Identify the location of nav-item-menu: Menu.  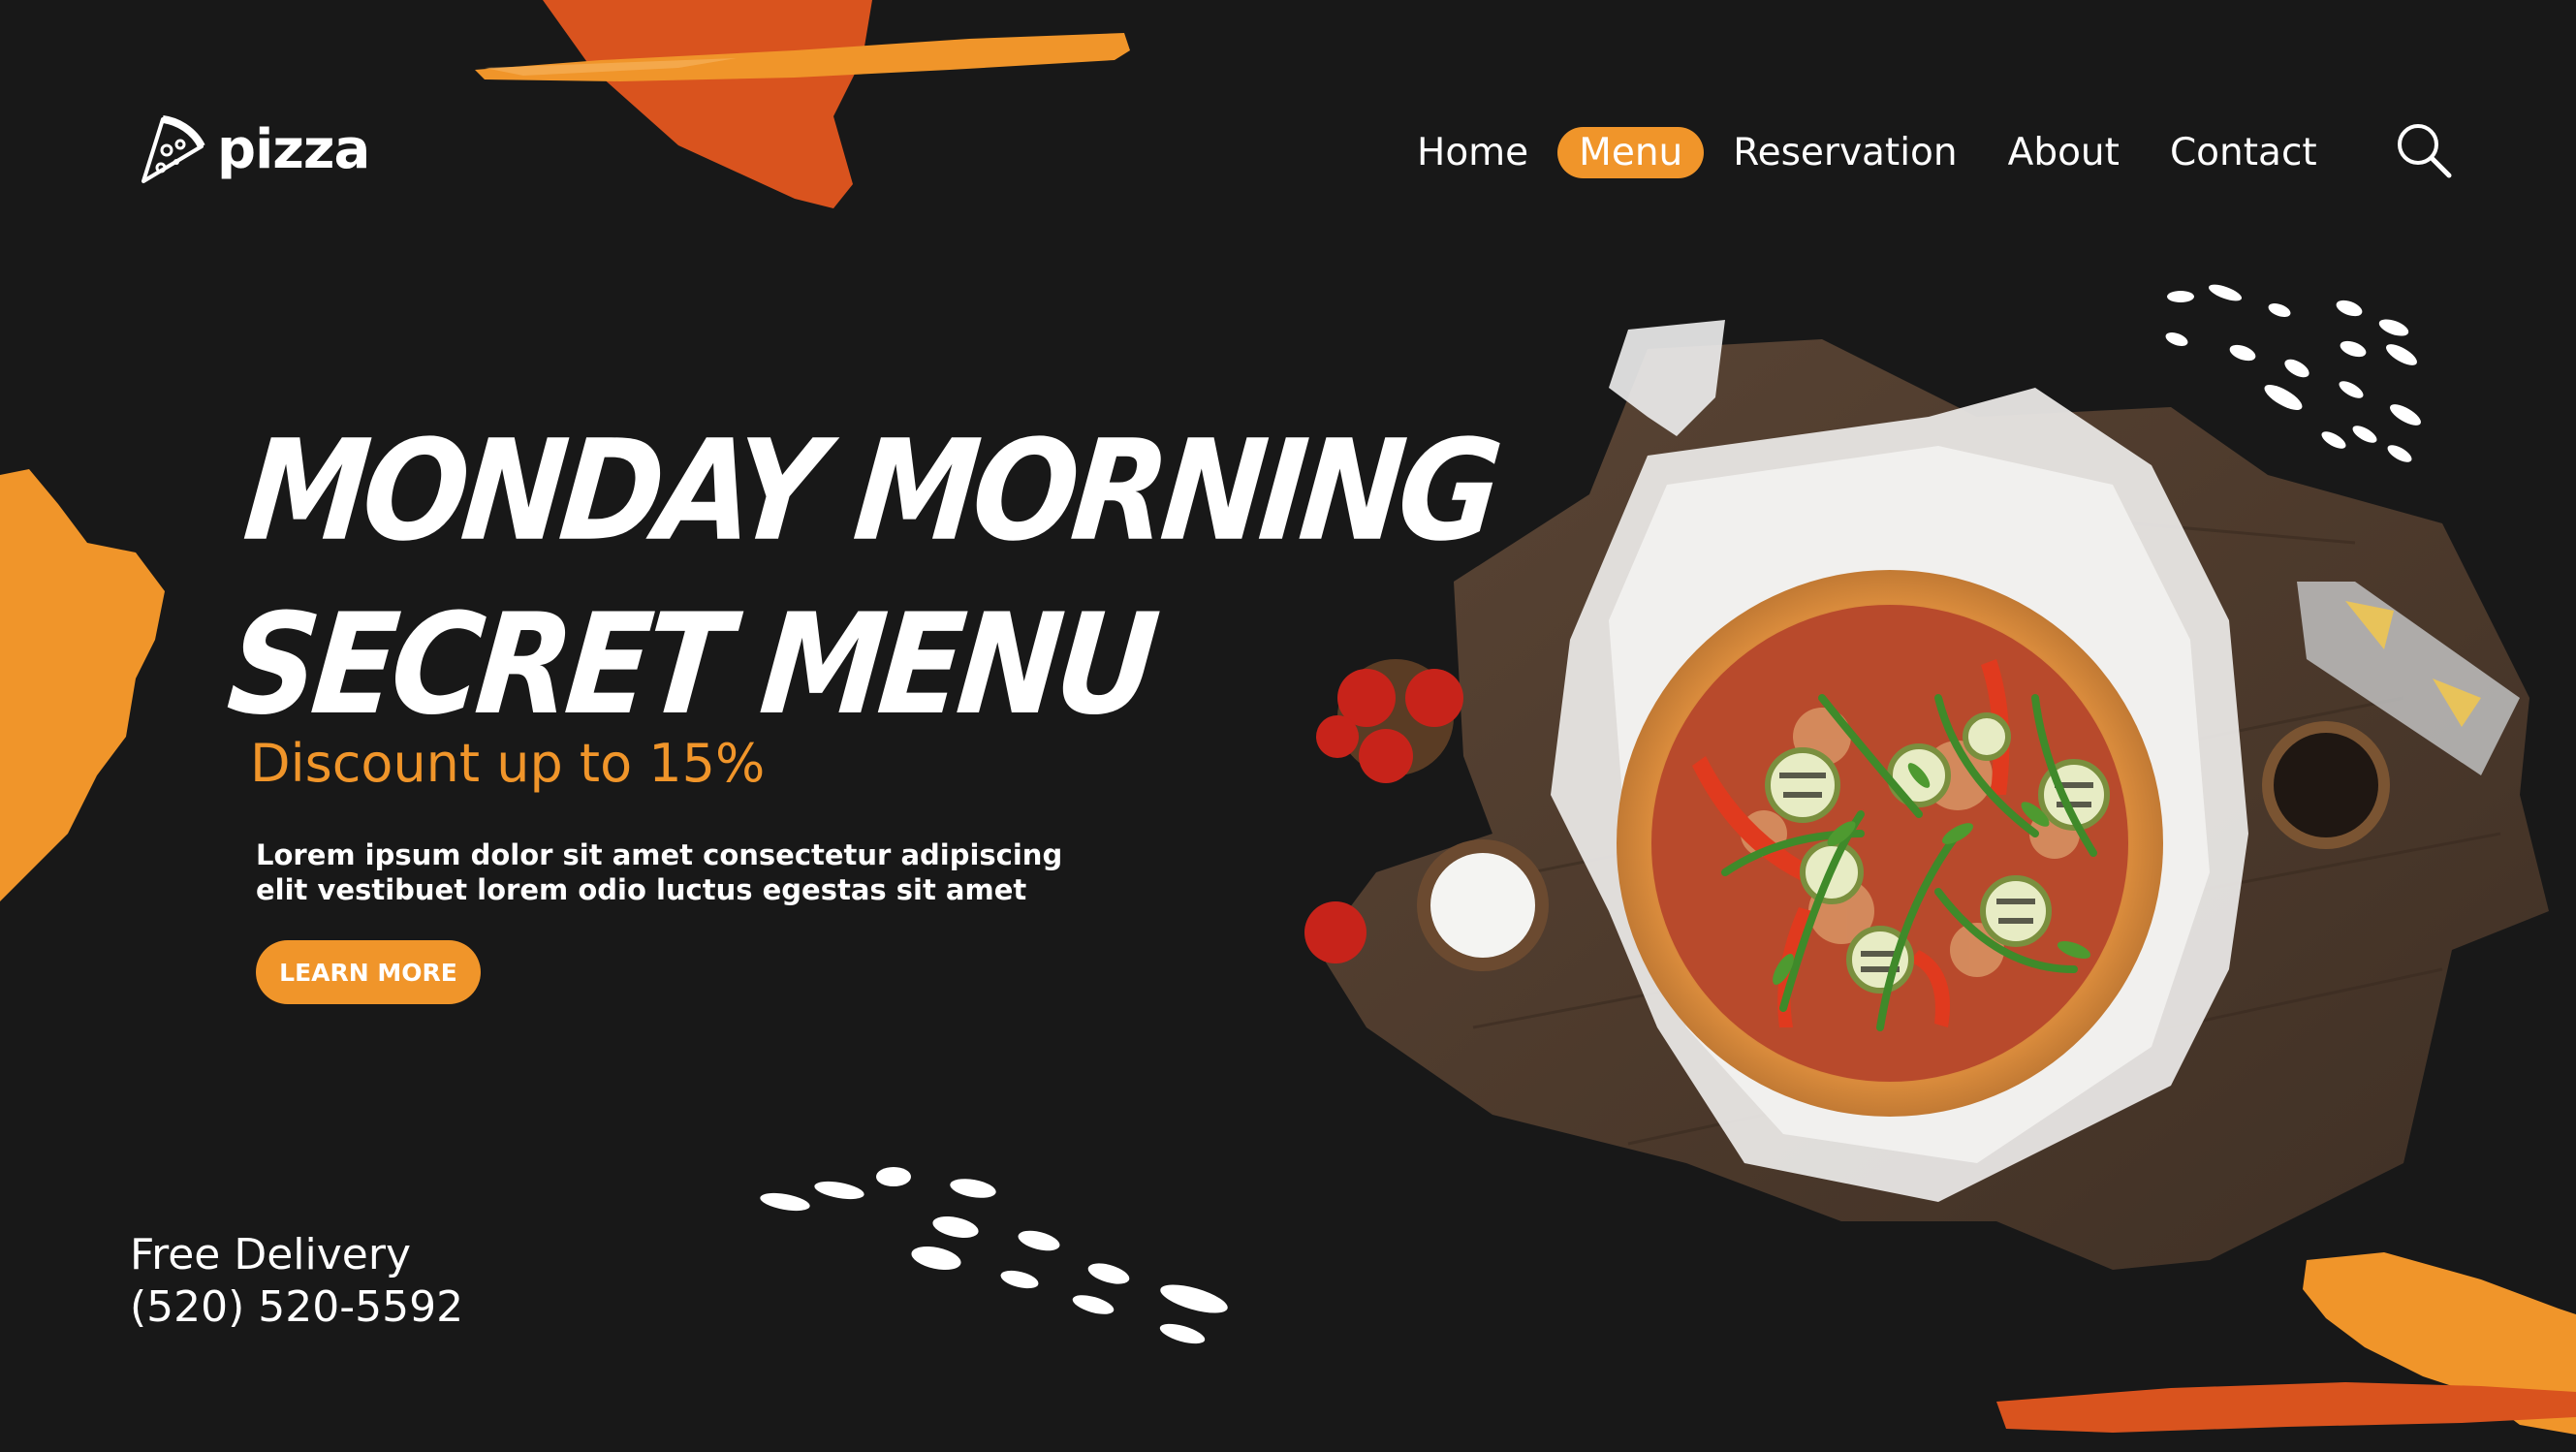
(1631, 152).